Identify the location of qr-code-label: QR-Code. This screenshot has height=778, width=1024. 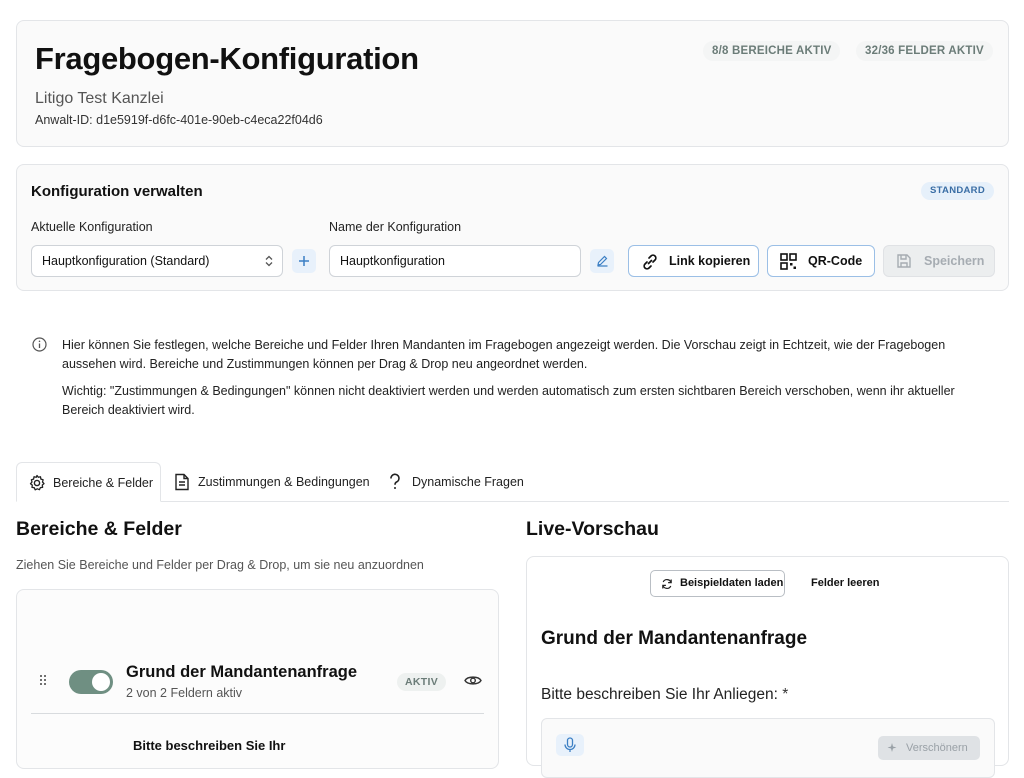
(835, 261).